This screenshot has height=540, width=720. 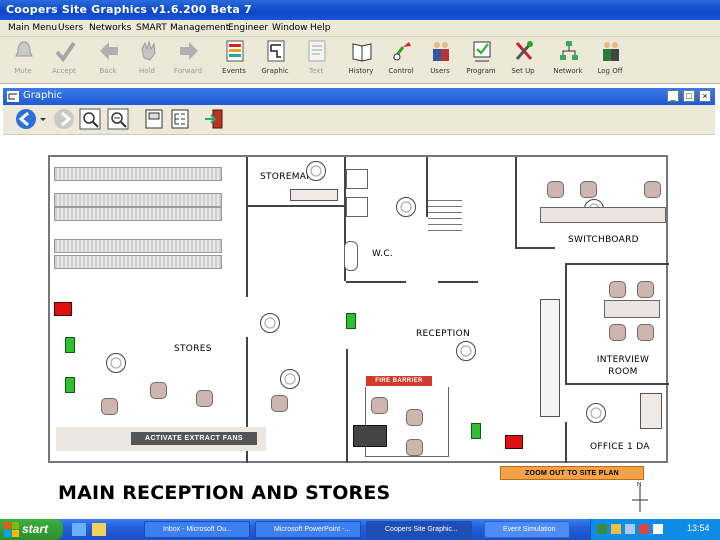 I want to click on exit-door-icon, so click(x=214, y=119).